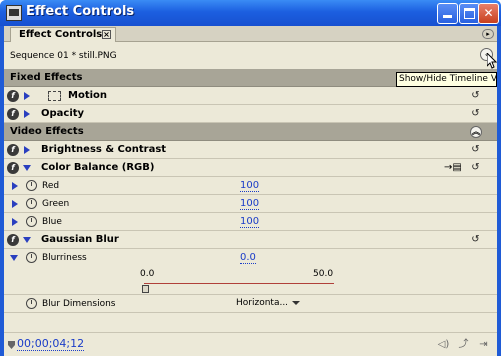  What do you see at coordinates (488, 13) in the screenshot?
I see `close-window-button: ✕` at bounding box center [488, 13].